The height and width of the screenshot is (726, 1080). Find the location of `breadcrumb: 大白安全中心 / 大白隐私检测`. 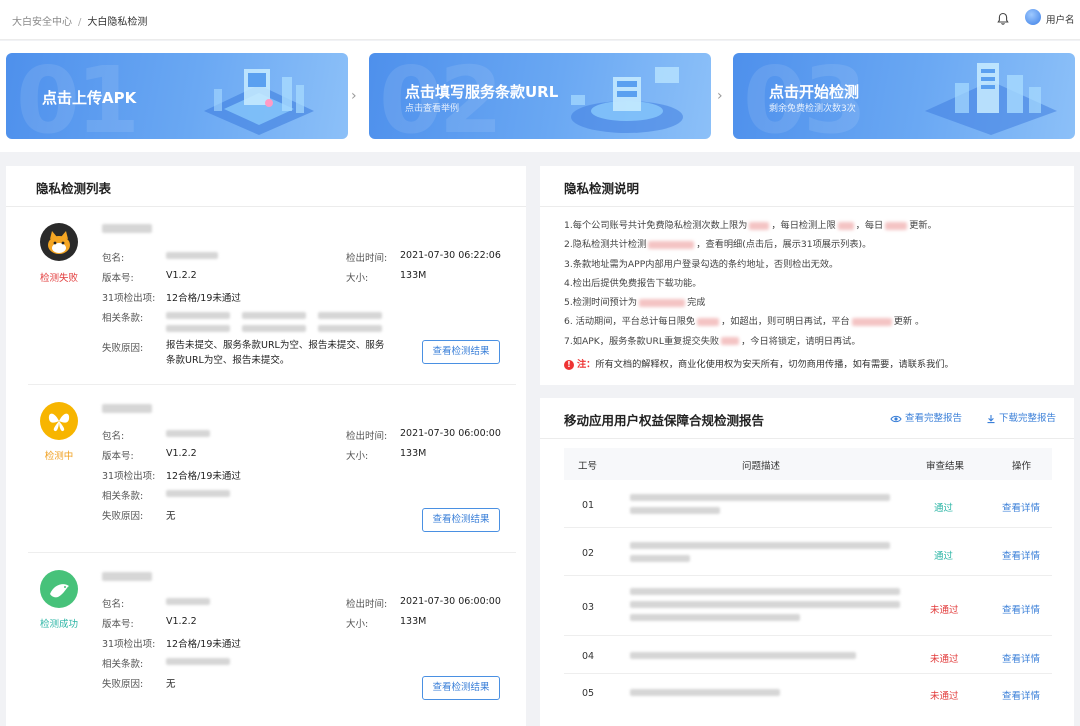

breadcrumb: 大白安全中心 / 大白隐私检测 is located at coordinates (79, 20).